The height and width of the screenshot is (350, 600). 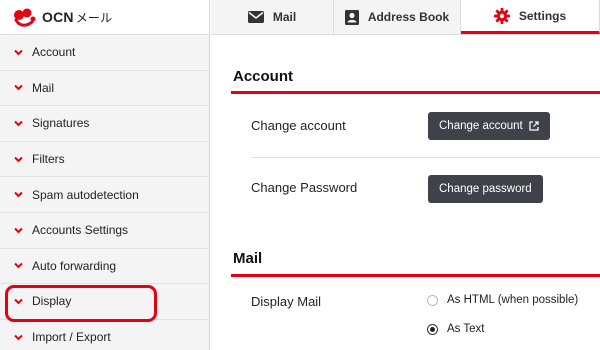 I want to click on sidebar-item-label: Account, so click(x=54, y=52).